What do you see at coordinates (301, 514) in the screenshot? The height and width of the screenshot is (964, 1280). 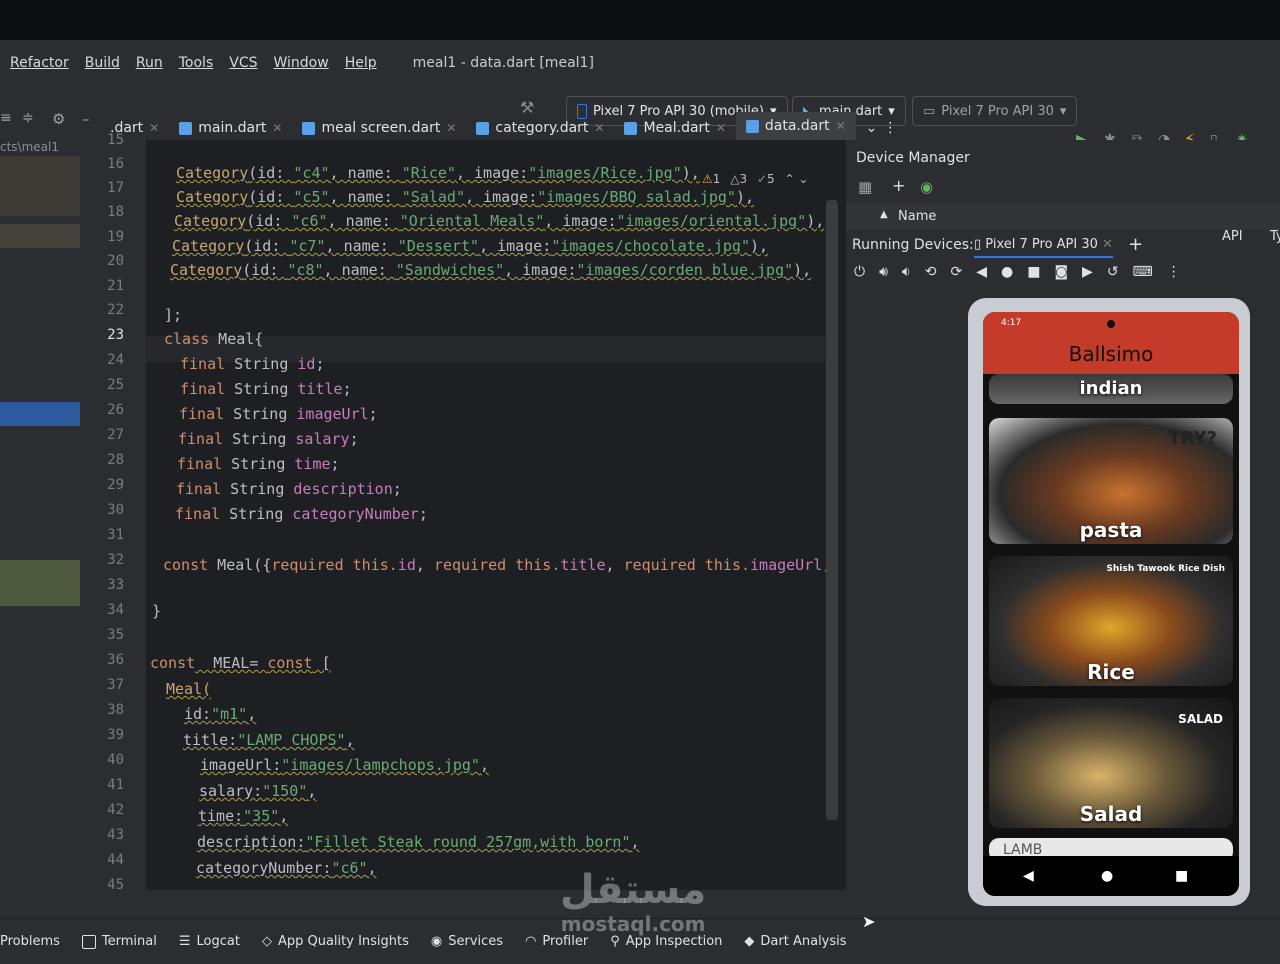 I see `code-line-30: final String categoryNumber;` at bounding box center [301, 514].